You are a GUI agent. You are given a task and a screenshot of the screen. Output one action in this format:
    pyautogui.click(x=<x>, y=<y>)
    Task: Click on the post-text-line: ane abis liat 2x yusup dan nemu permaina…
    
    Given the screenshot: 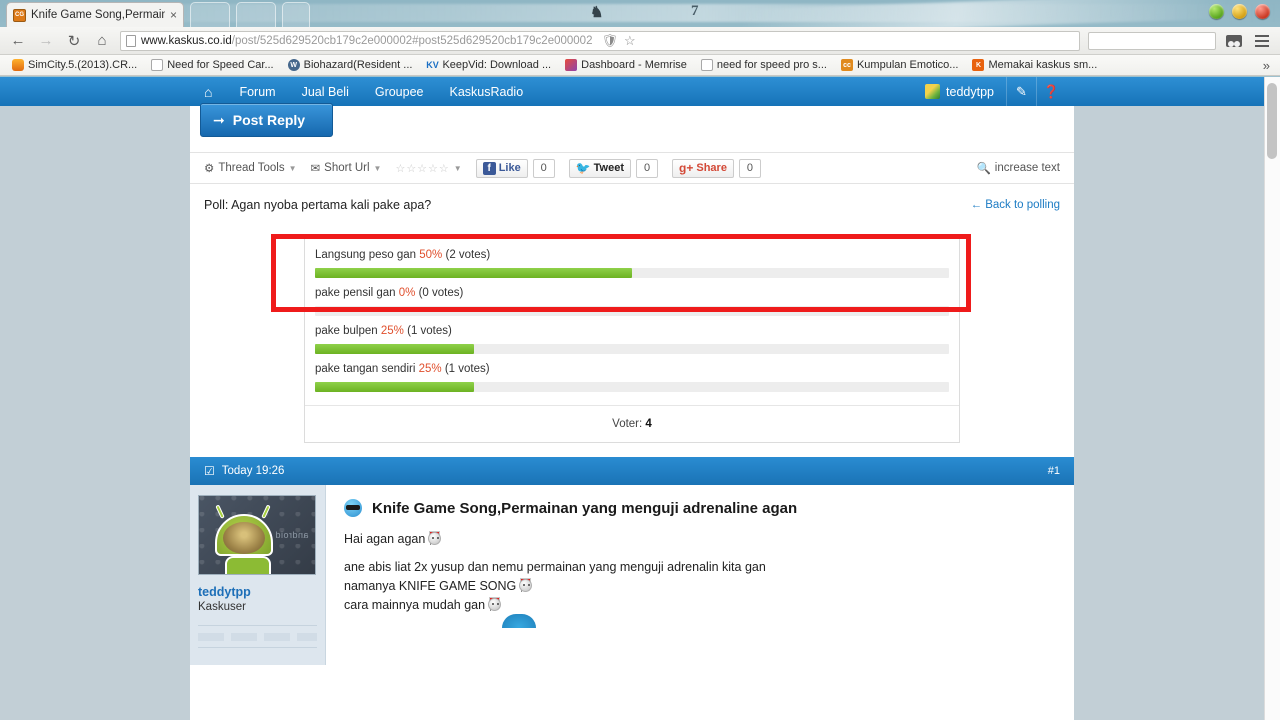 What is the action you would take?
    pyautogui.click(x=700, y=567)
    